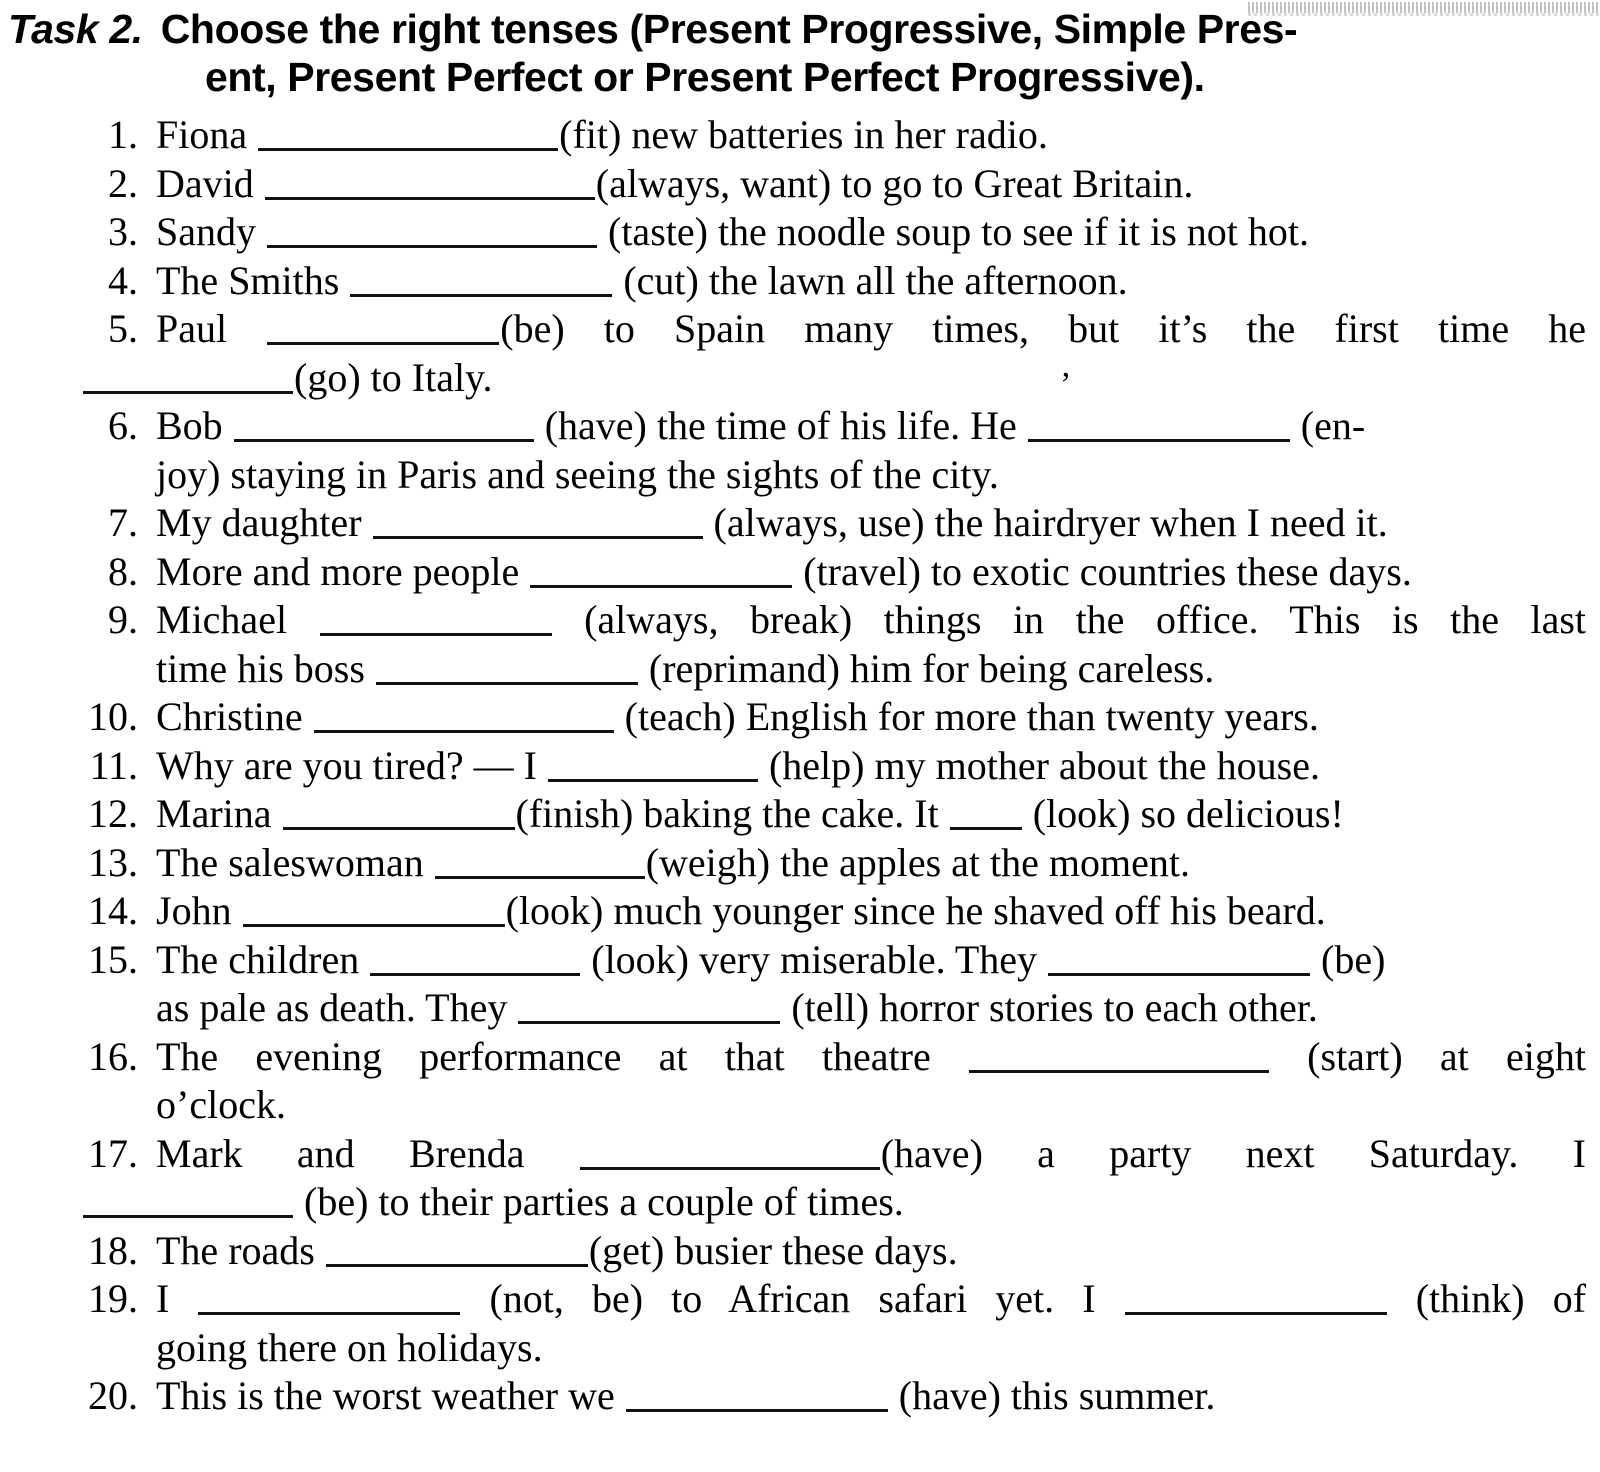 This screenshot has height=1472, width=1600. I want to click on sentence-text: More and more people, so click(343, 571).